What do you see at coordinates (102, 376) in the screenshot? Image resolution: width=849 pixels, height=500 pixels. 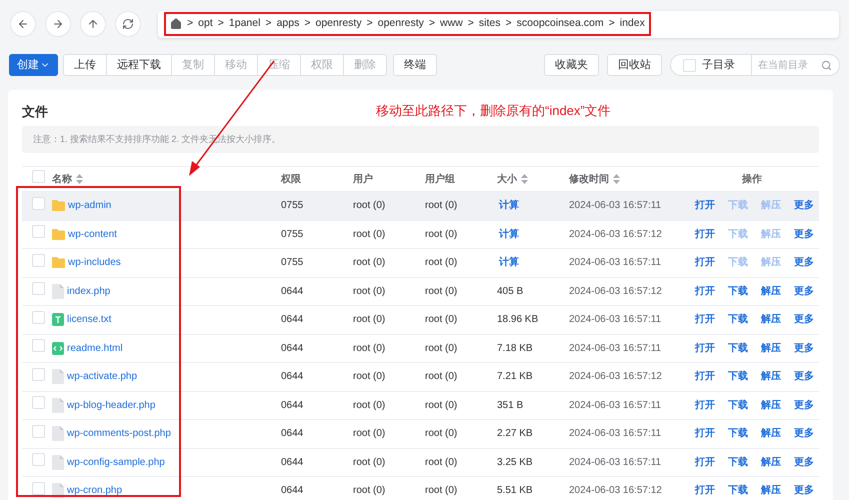 I see `file-name-link: wp-activate.php` at bounding box center [102, 376].